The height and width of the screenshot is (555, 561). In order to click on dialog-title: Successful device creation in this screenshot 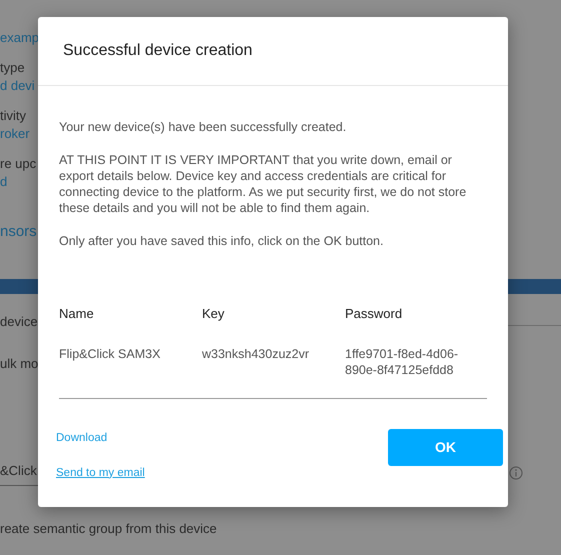, I will do `click(157, 51)`.